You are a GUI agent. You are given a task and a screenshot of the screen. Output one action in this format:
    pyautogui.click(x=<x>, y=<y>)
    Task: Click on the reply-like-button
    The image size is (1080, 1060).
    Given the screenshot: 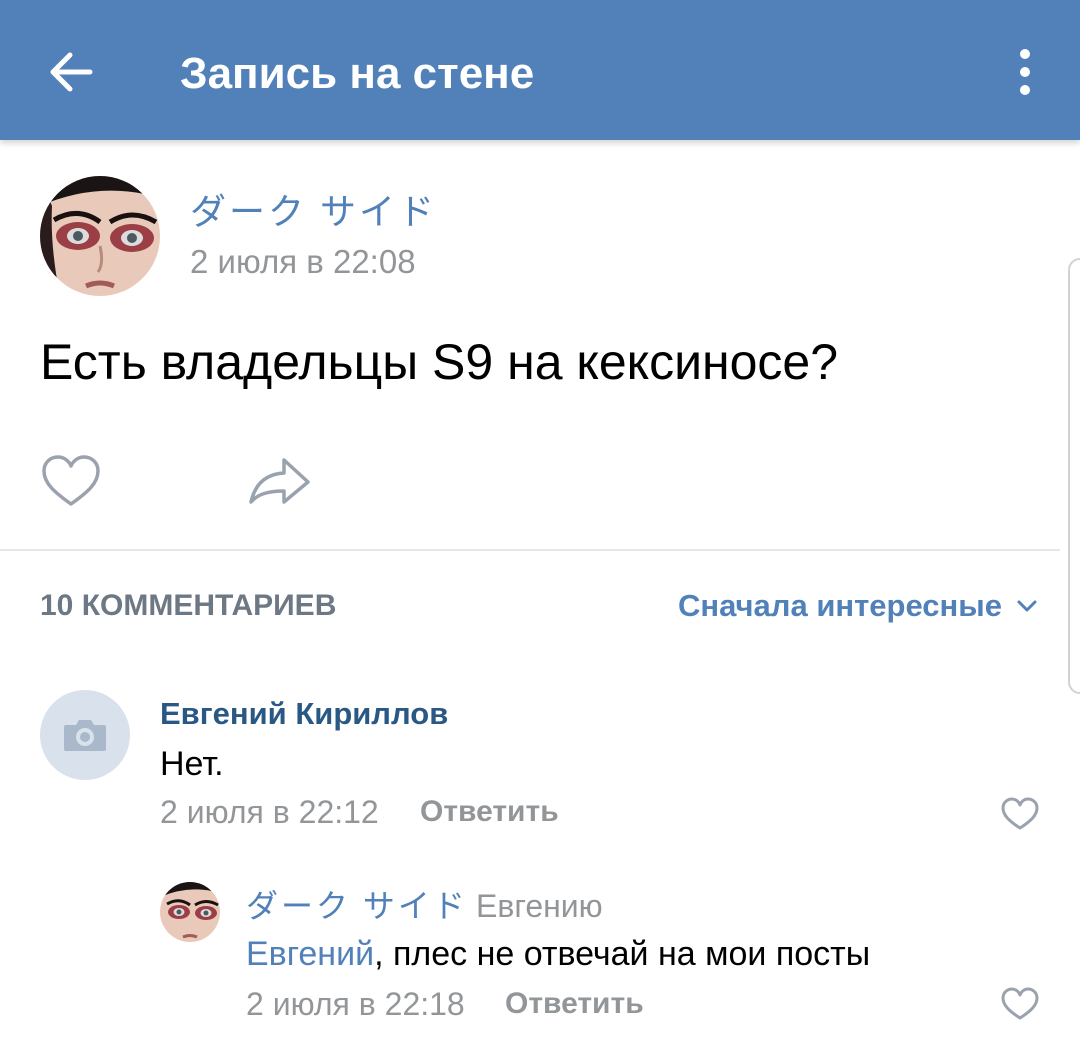 What is the action you would take?
    pyautogui.click(x=1020, y=1004)
    